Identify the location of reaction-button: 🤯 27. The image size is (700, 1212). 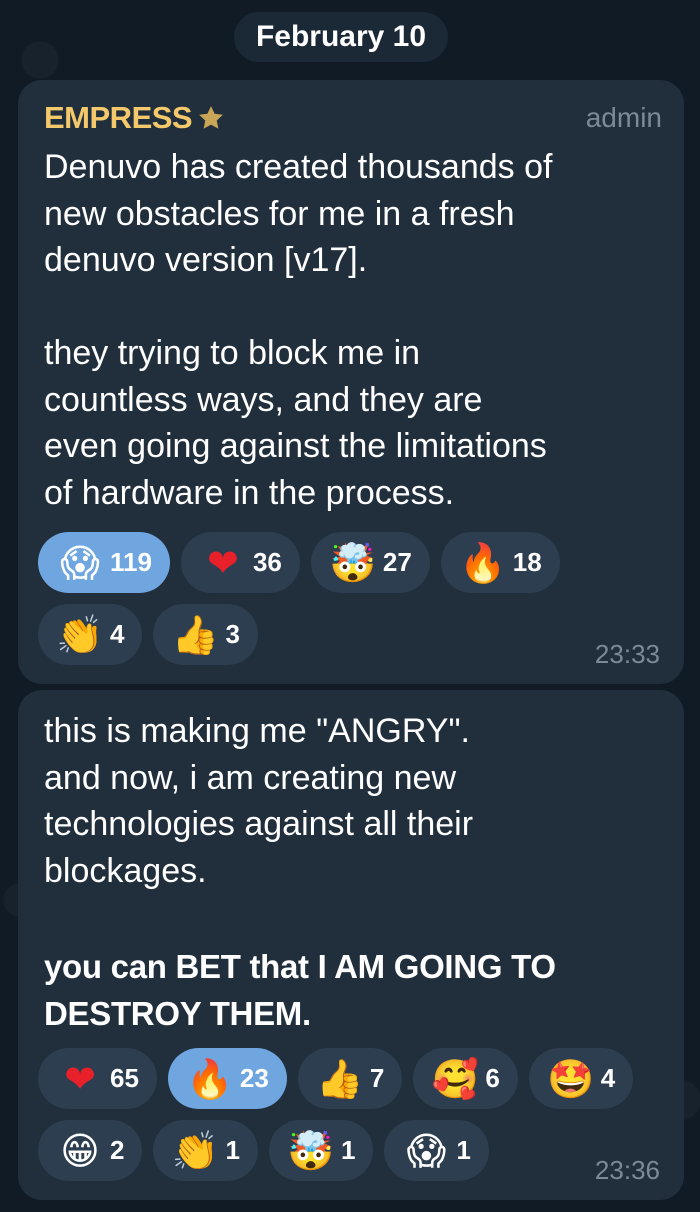
(370, 562).